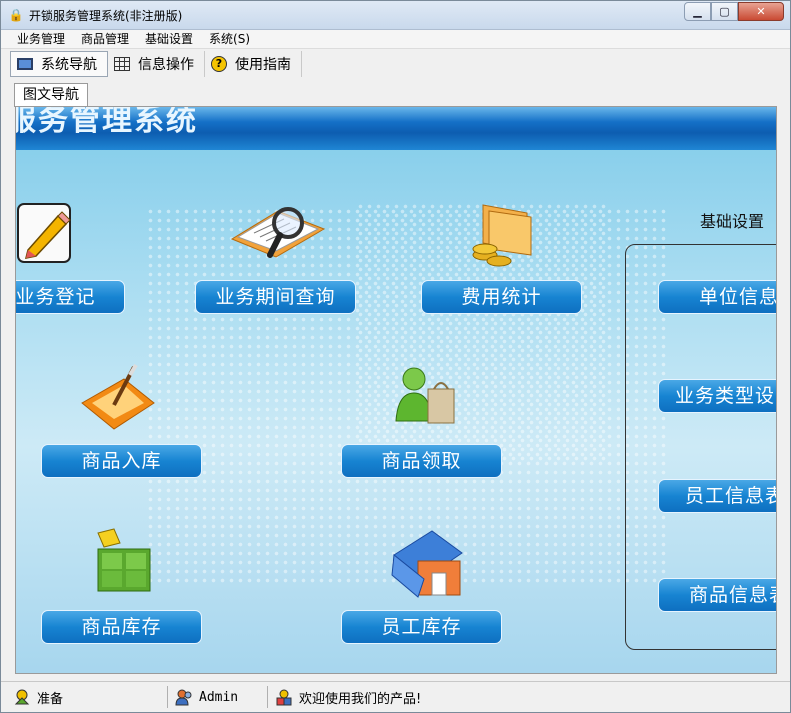  Describe the element at coordinates (219, 697) in the screenshot. I see `status-user-text: Admin` at that location.